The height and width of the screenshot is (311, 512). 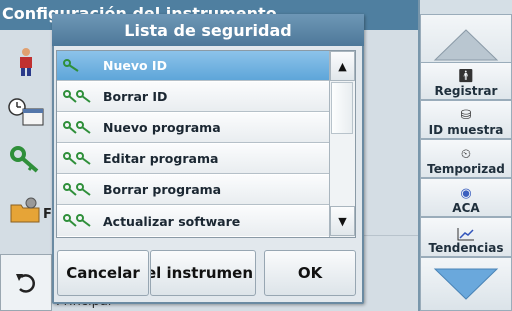 I want to click on back-button, so click(x=26, y=282).